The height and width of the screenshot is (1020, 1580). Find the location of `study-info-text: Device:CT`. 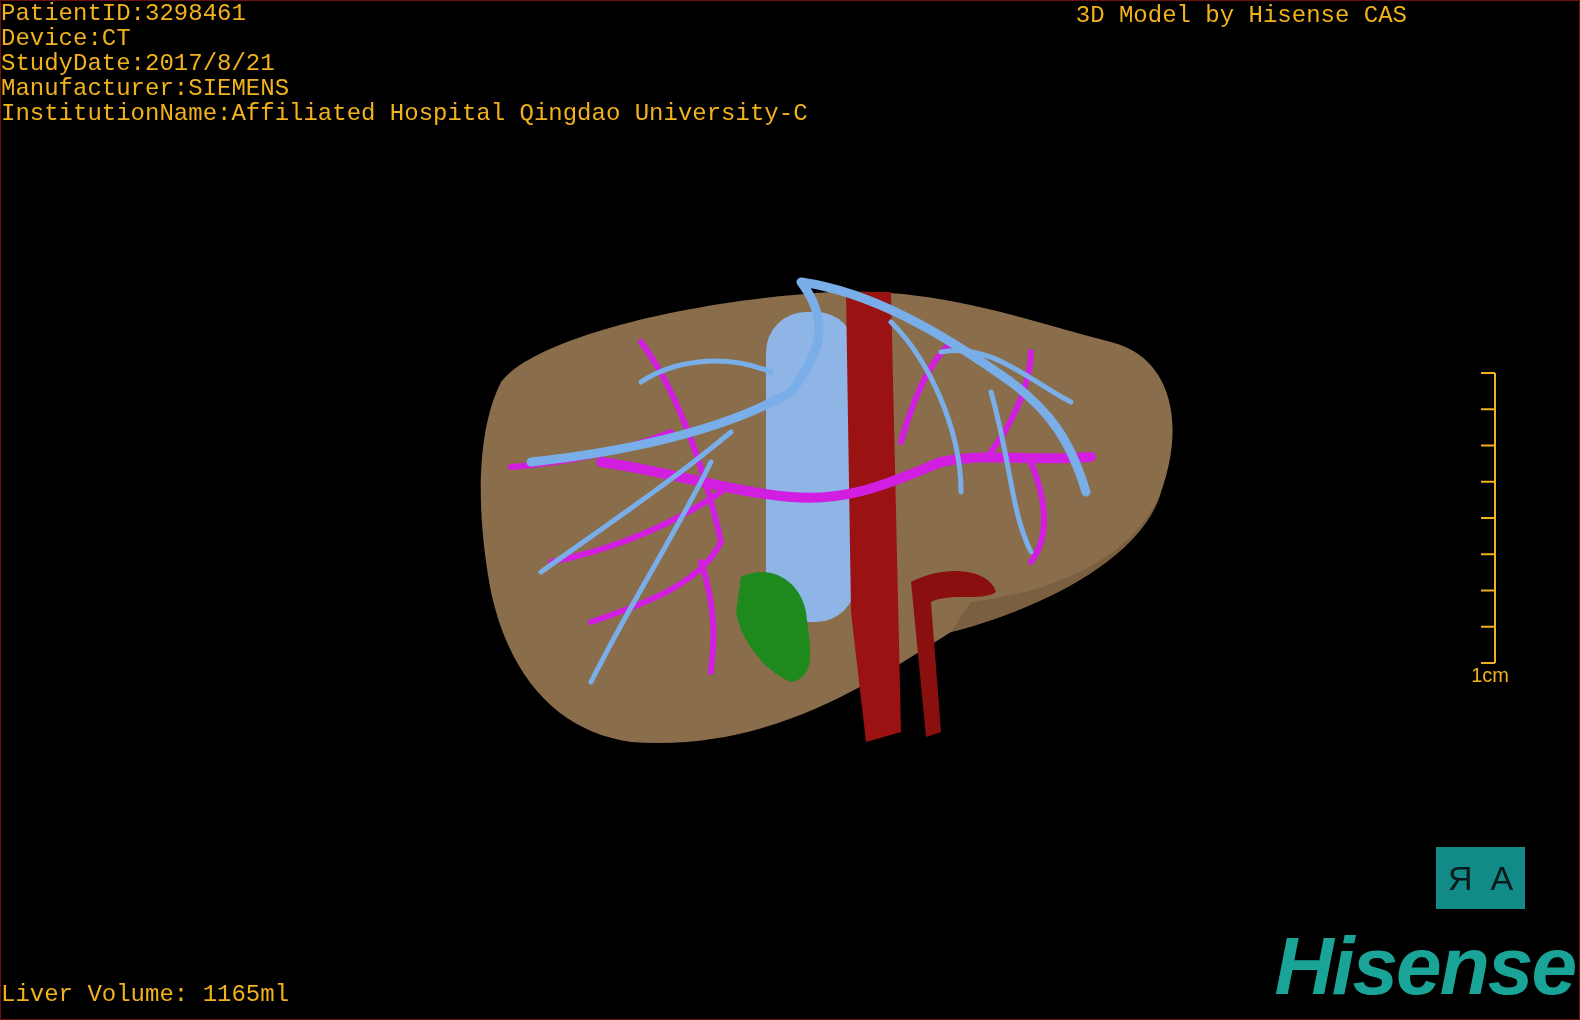

study-info-text: Device:CT is located at coordinates (66, 38).